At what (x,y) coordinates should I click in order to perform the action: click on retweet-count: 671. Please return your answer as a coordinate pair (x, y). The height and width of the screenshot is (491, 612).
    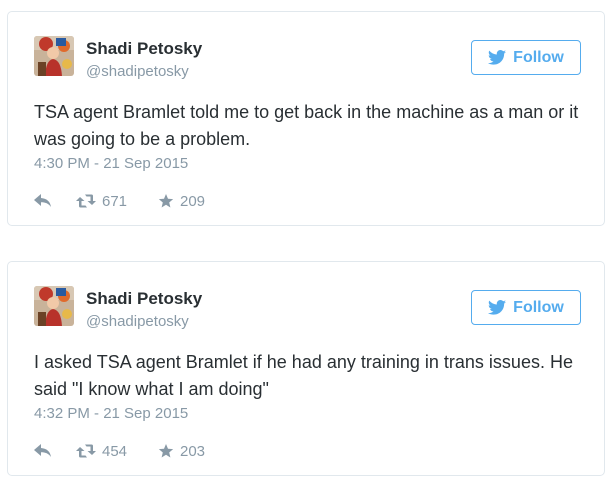
    Looking at the image, I should click on (115, 201).